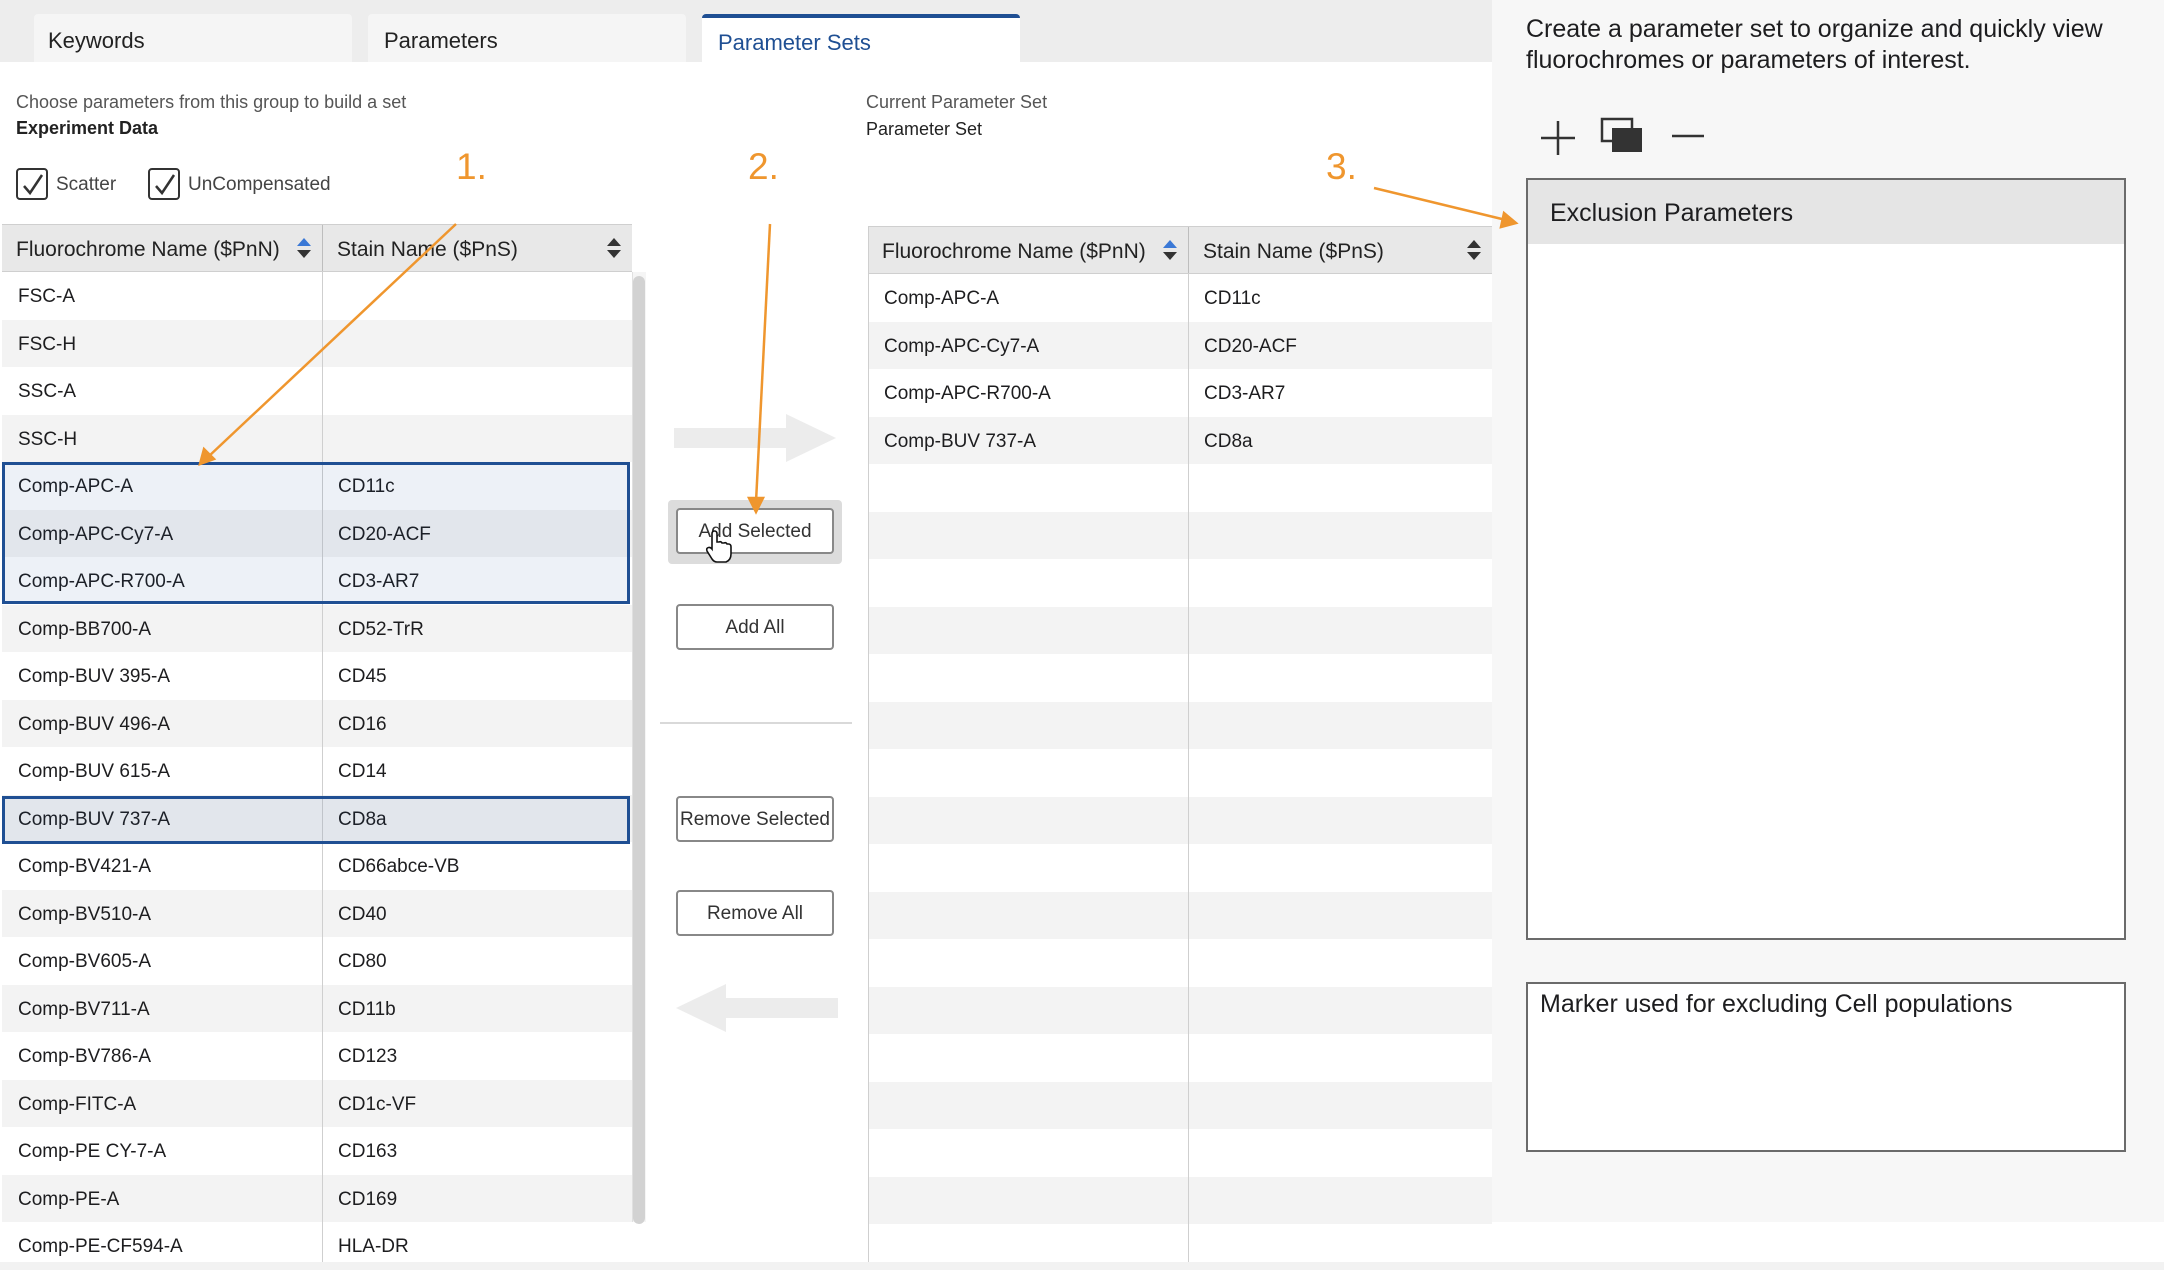 The width and height of the screenshot is (2164, 1270). I want to click on table-row: FSC-H, so click(317, 343).